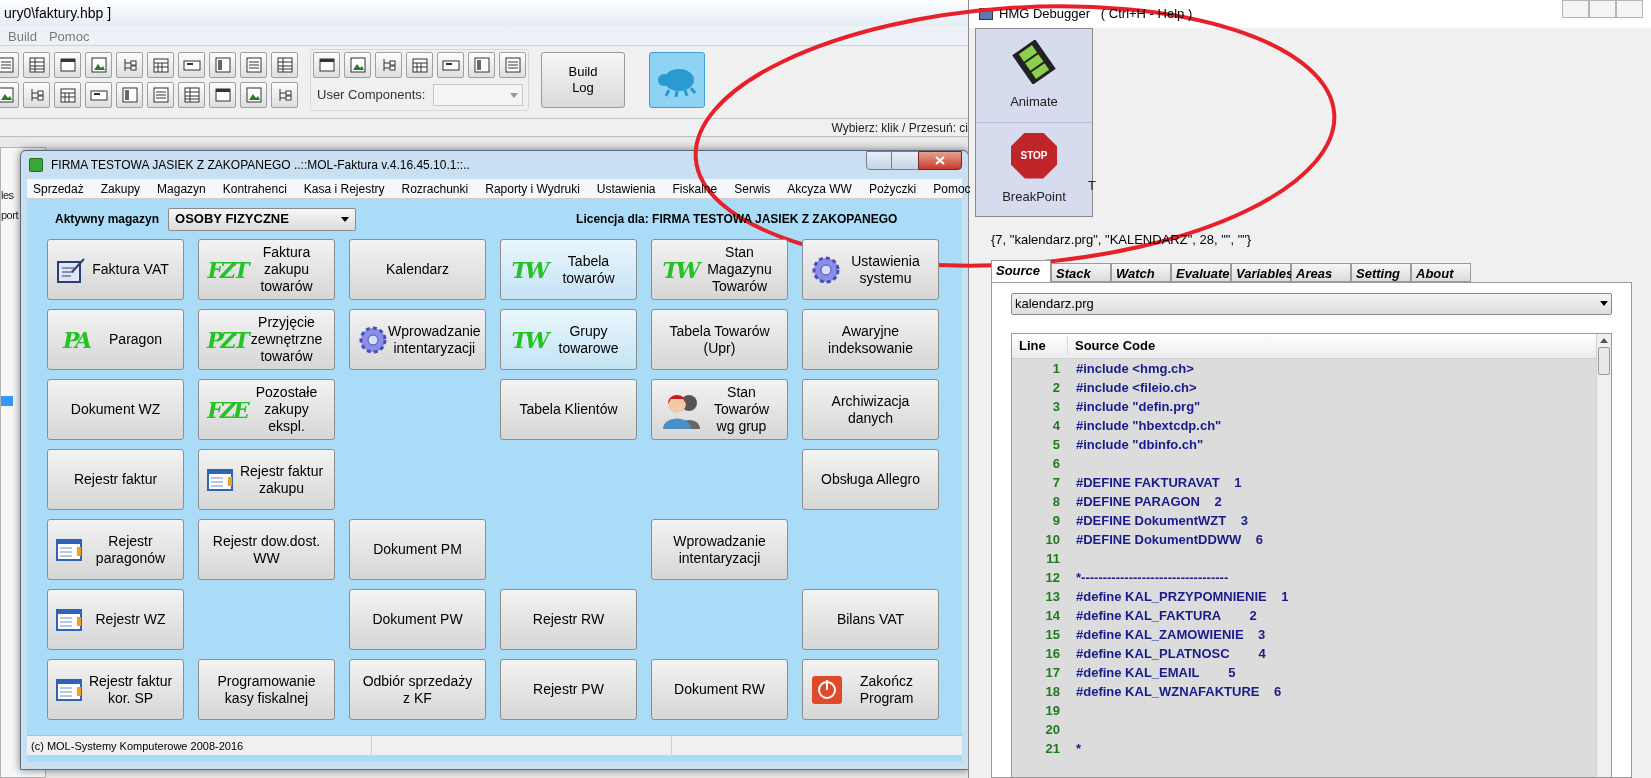 This screenshot has width=1651, height=778. Describe the element at coordinates (1112, 345) in the screenshot. I see `column-header: Source Code` at that location.